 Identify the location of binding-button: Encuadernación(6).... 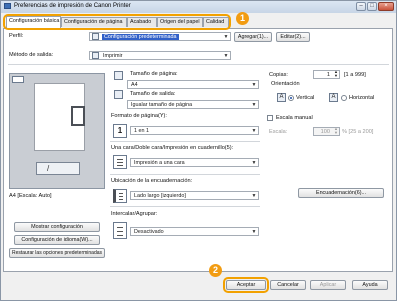
(341, 193).